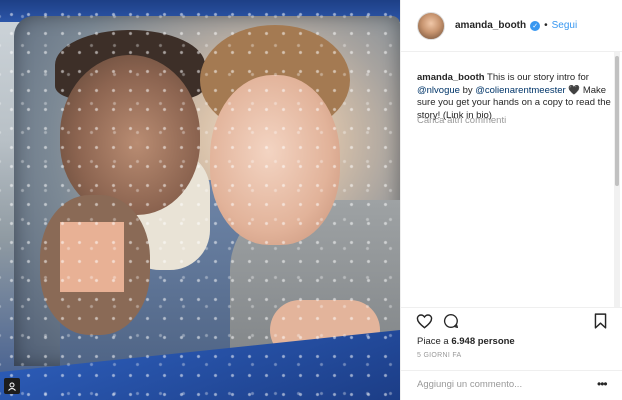 This screenshot has height=400, width=622. I want to click on scrollbar-thumb, so click(617, 121).